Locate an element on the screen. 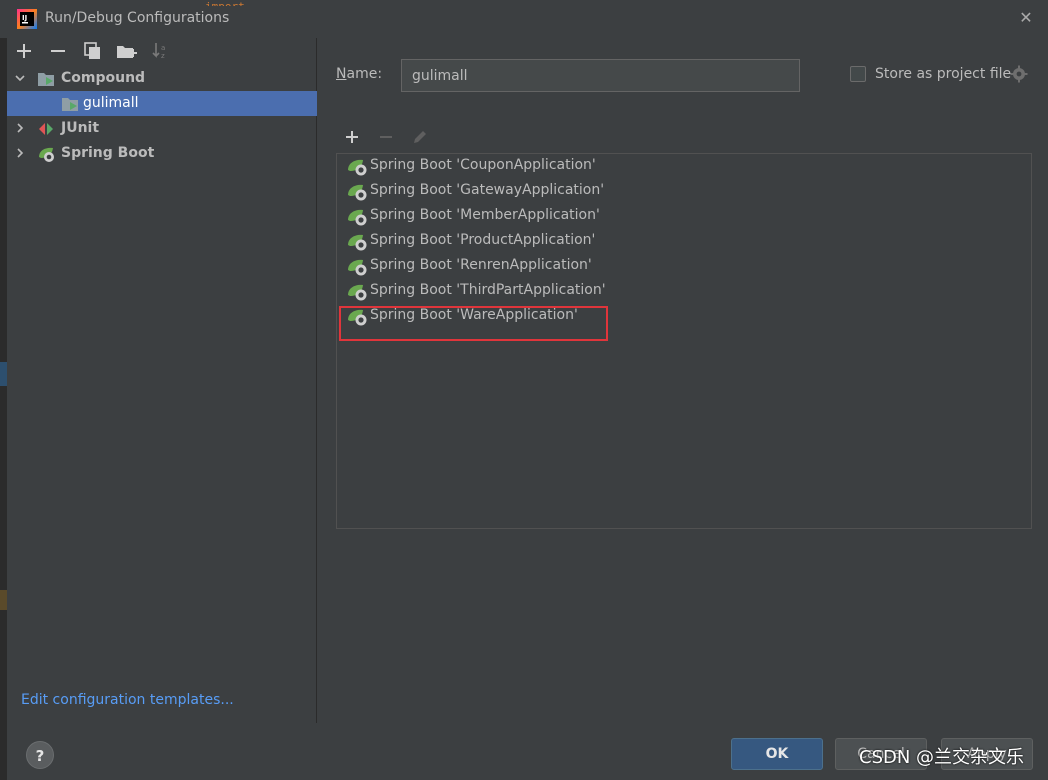 This screenshot has height=780, width=1048. compound-run-icon is located at coordinates (70, 104).